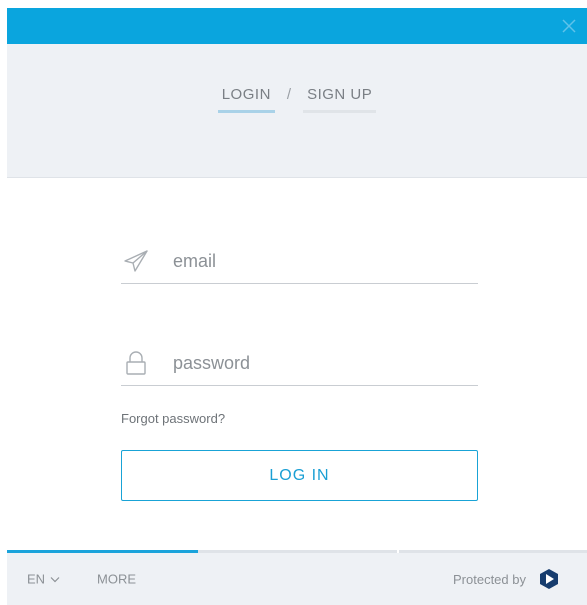  Describe the element at coordinates (313, 261) in the screenshot. I see `email-input` at that location.